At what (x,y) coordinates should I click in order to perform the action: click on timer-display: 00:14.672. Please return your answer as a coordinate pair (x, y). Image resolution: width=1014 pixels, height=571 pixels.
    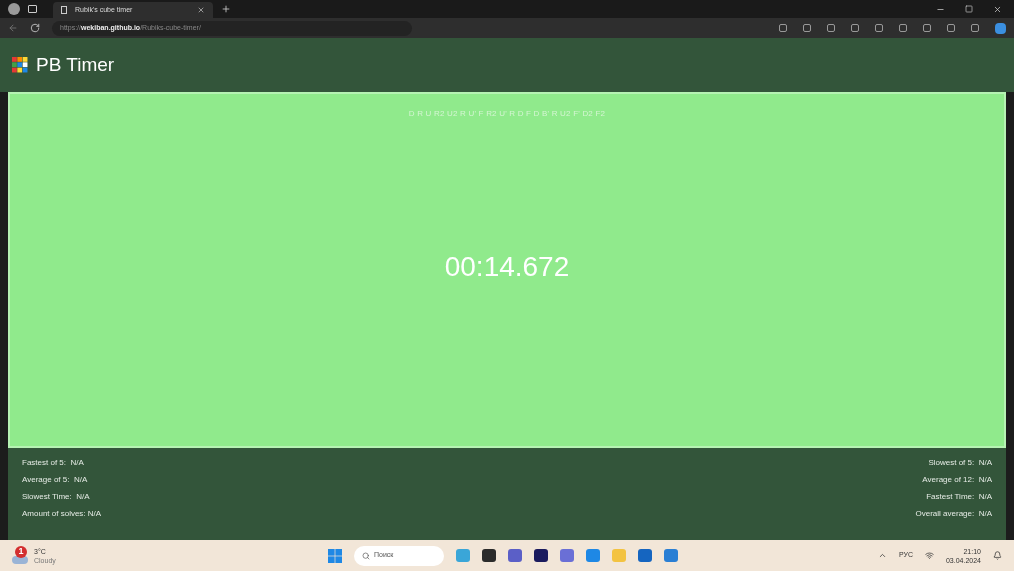
    Looking at the image, I should click on (507, 267).